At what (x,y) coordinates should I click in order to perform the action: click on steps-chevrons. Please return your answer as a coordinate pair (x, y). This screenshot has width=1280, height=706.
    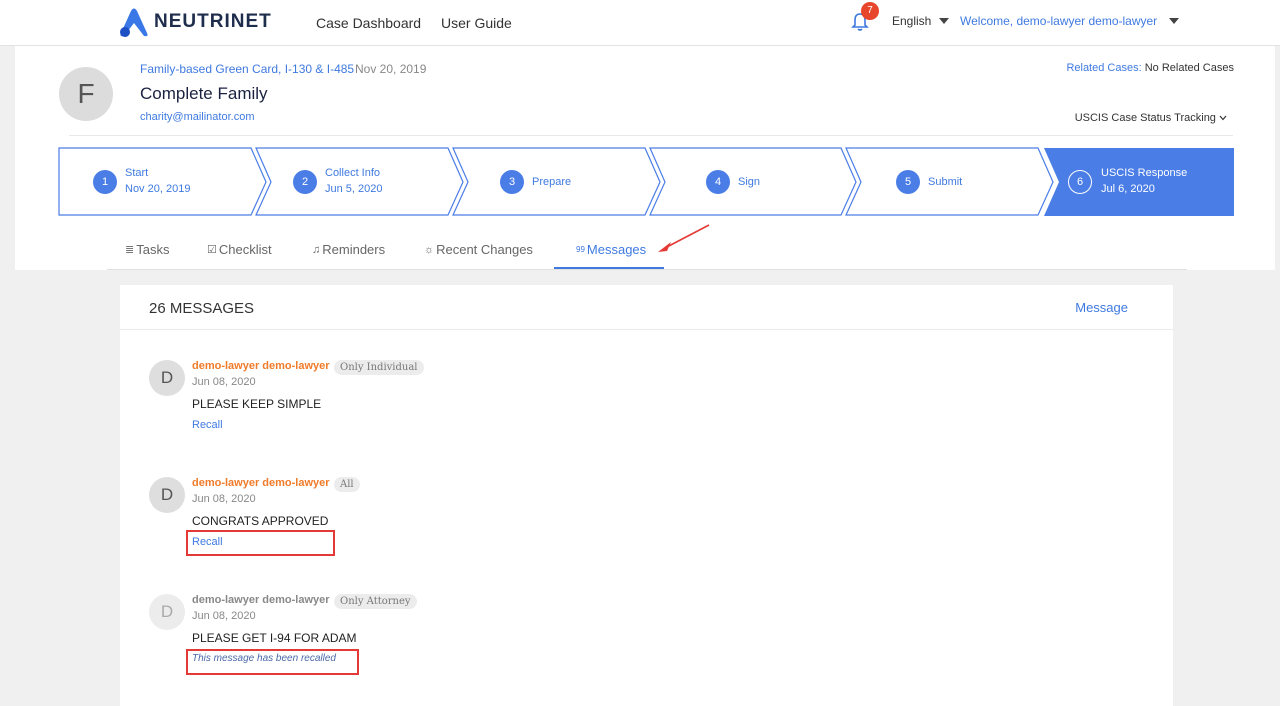
    Looking at the image, I should click on (646, 181).